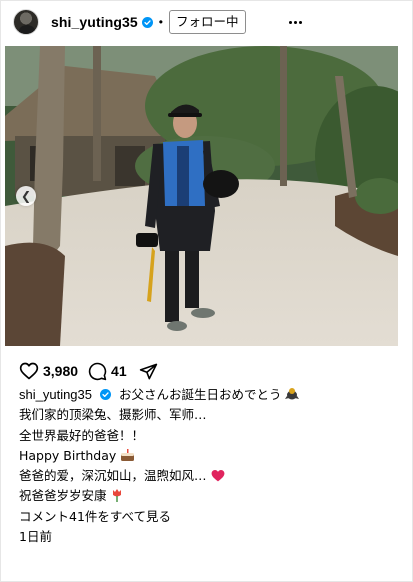 The height and width of the screenshot is (582, 413). I want to click on post-header: shi_yuting35 • フォロー中, so click(157, 22).